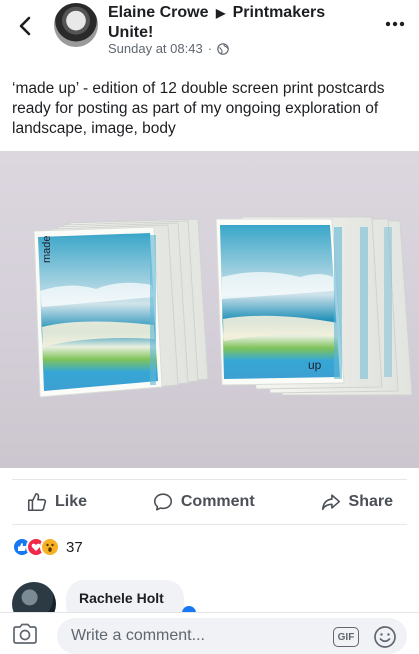 Image resolution: width=419 pixels, height=654 pixels. I want to click on comment-composer: GIF, so click(209, 633).